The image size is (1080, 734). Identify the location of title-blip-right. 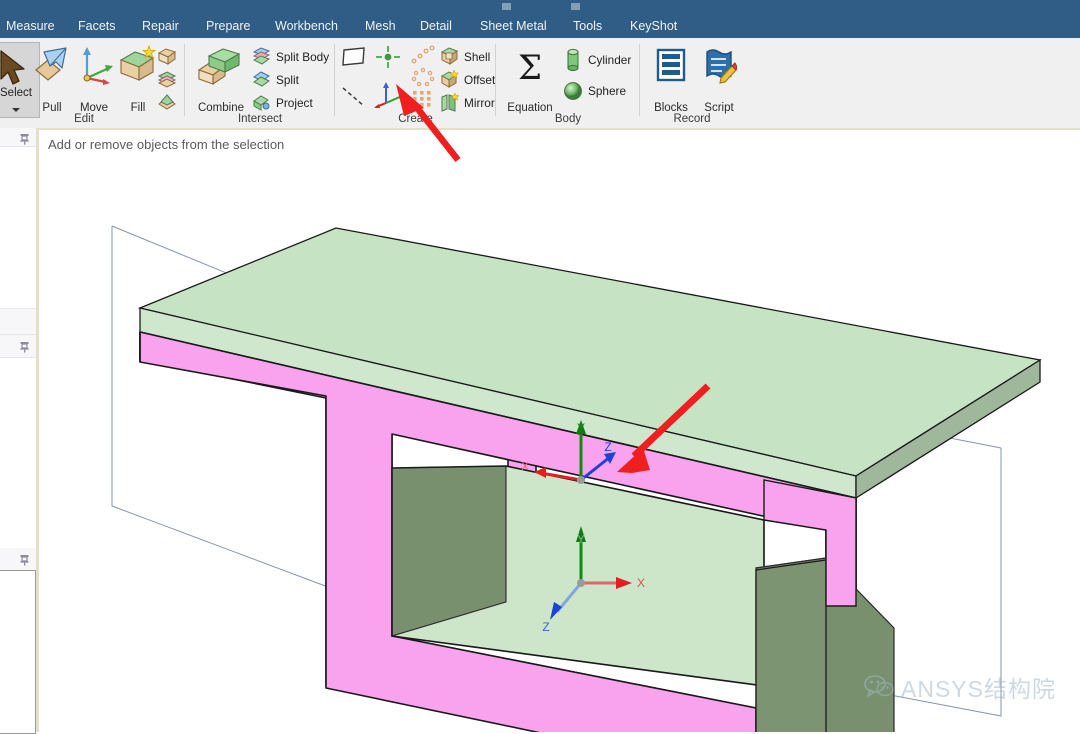
(575, 6).